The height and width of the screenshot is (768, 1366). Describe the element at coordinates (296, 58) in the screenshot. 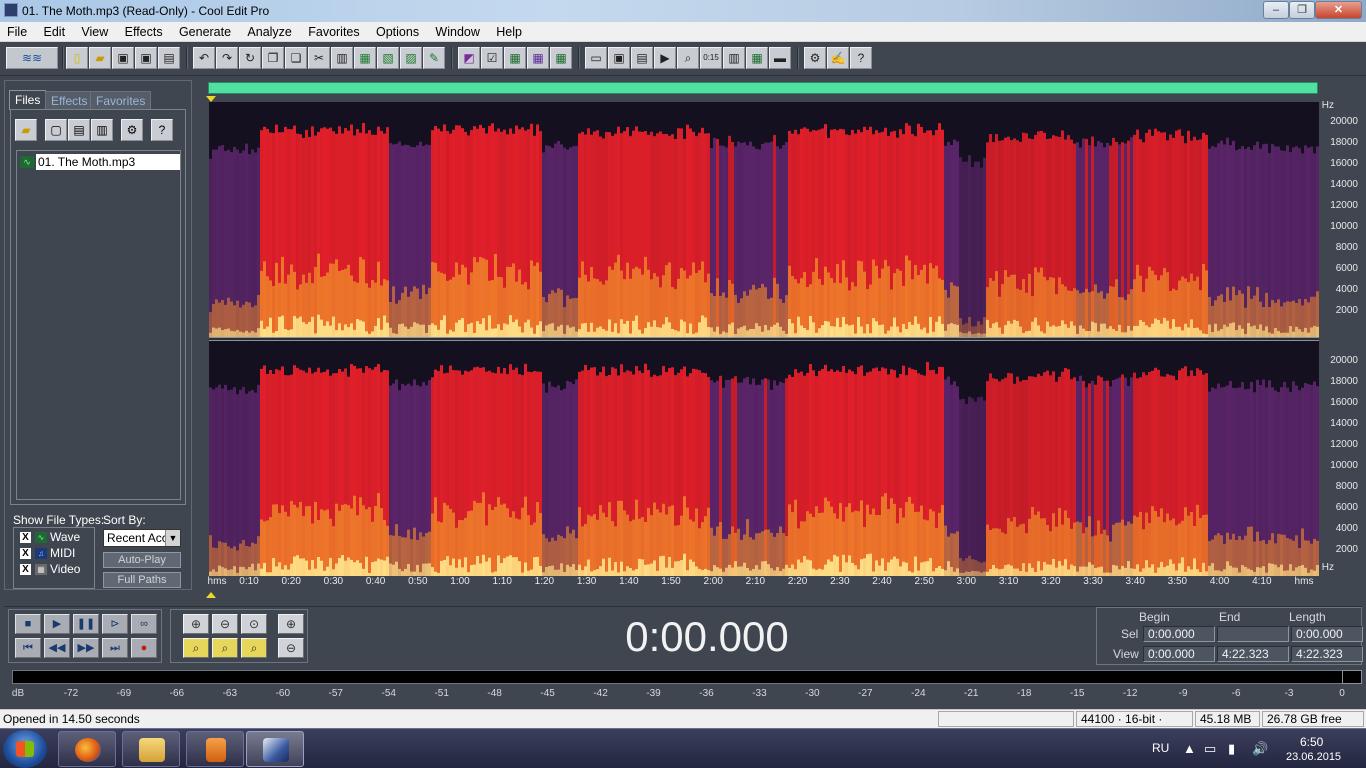

I see `copy-new-button: ❏` at that location.